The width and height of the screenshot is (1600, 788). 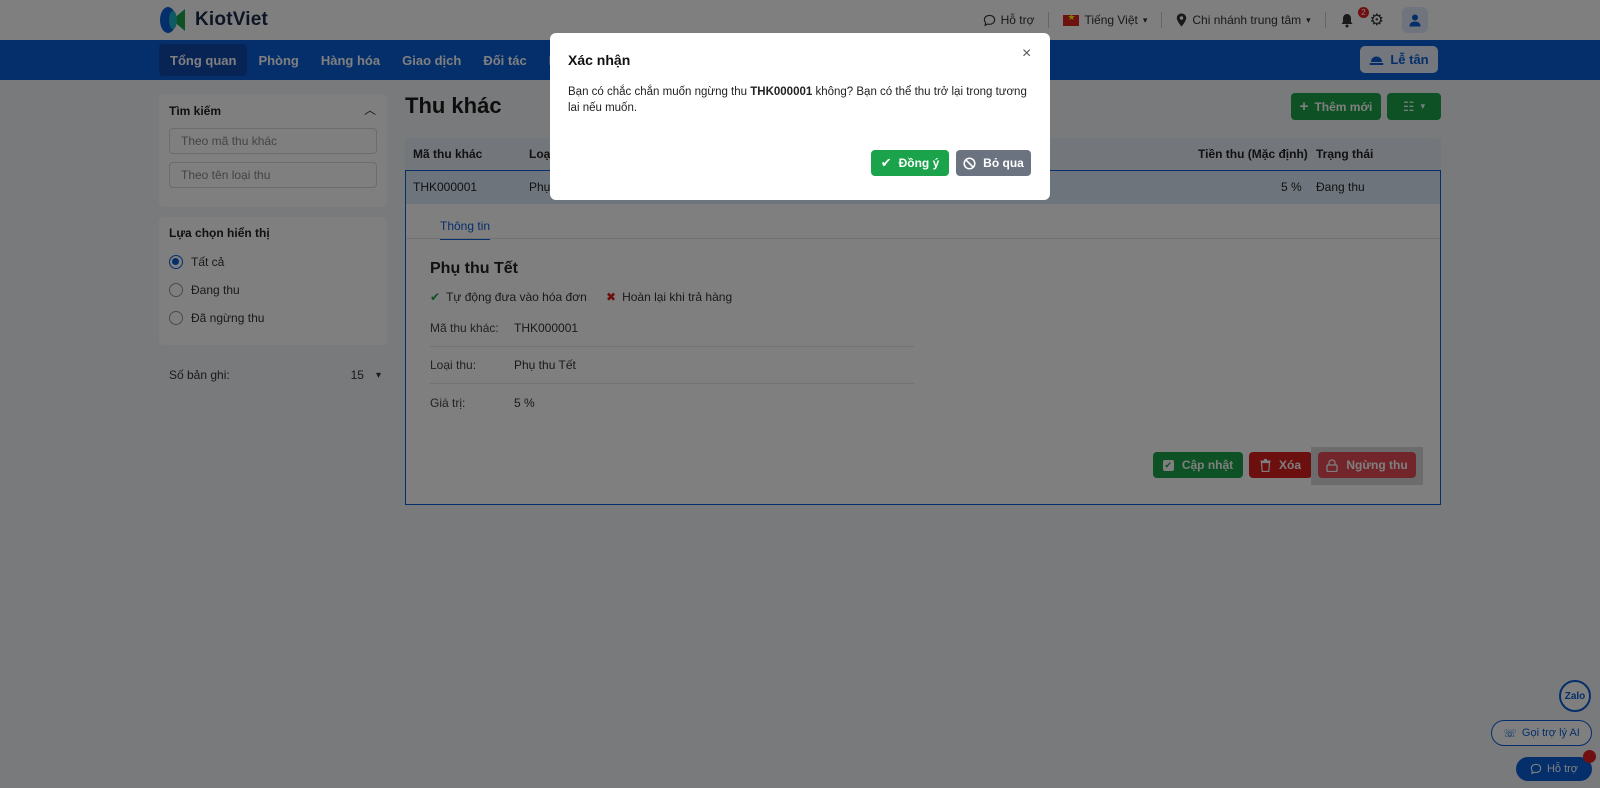 What do you see at coordinates (599, 60) in the screenshot?
I see `dialog-title: Xác nhận` at bounding box center [599, 60].